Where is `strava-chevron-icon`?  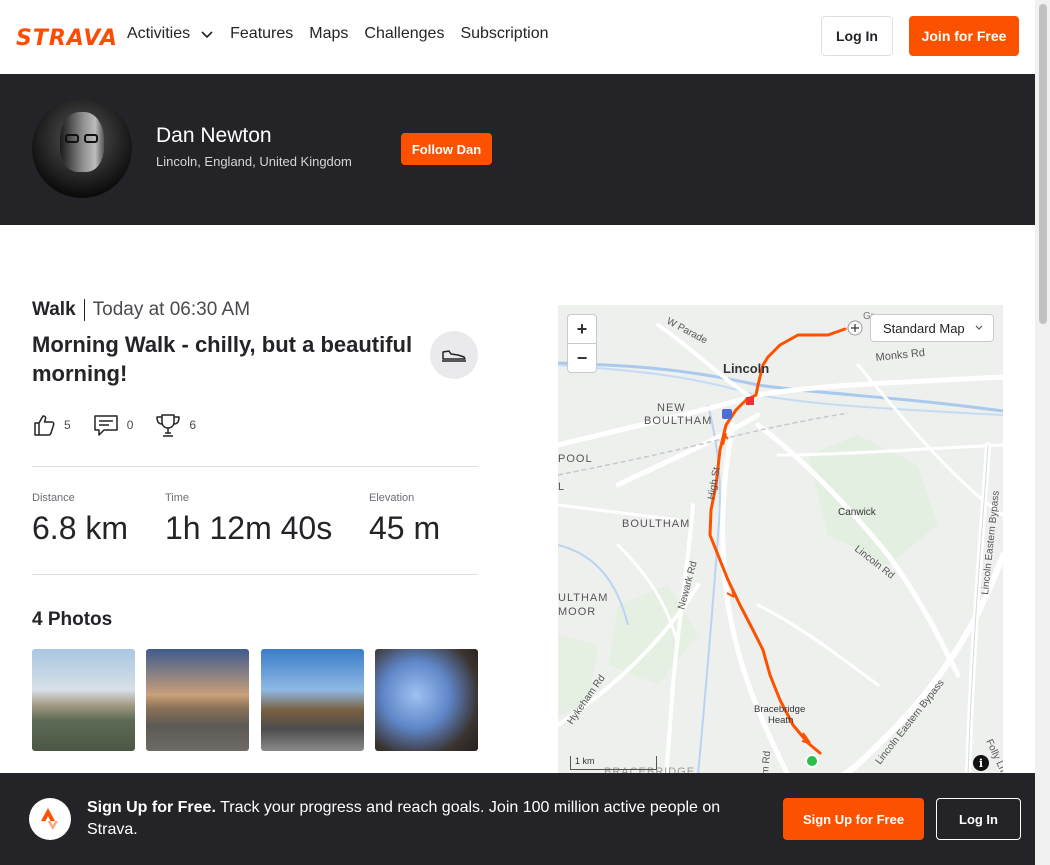
strava-chevron-icon is located at coordinates (49, 819).